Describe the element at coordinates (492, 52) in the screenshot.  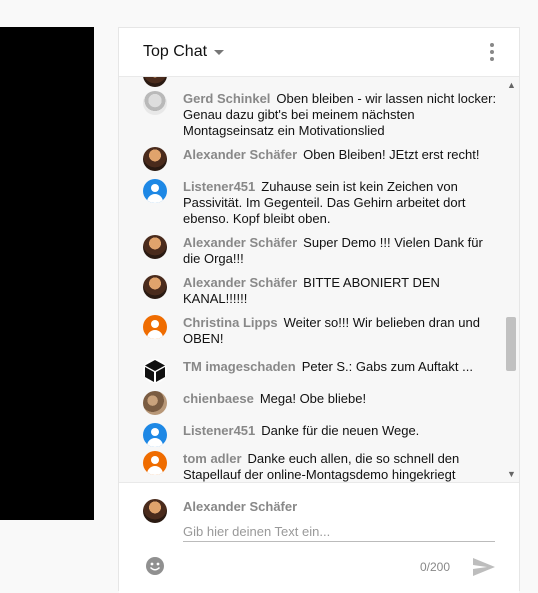
I see `more-vert-icon` at that location.